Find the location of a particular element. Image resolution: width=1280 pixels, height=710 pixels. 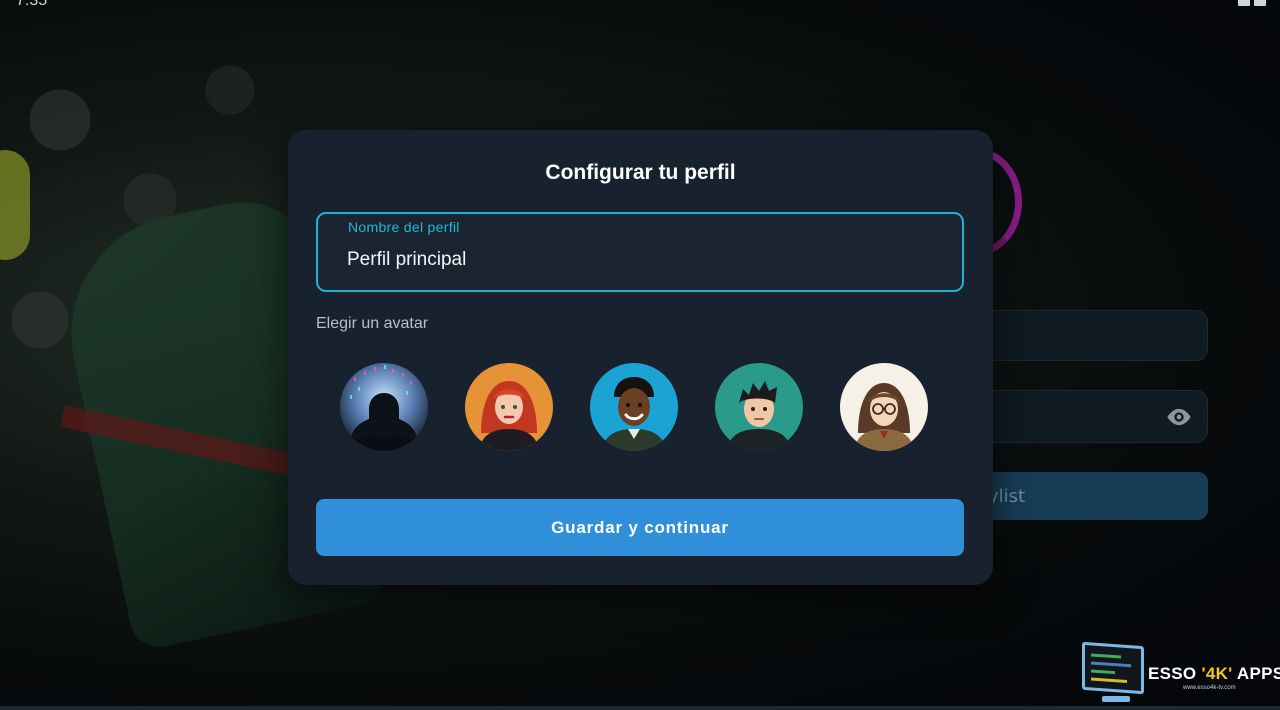

avatar-option-hooded-figure is located at coordinates (384, 407).